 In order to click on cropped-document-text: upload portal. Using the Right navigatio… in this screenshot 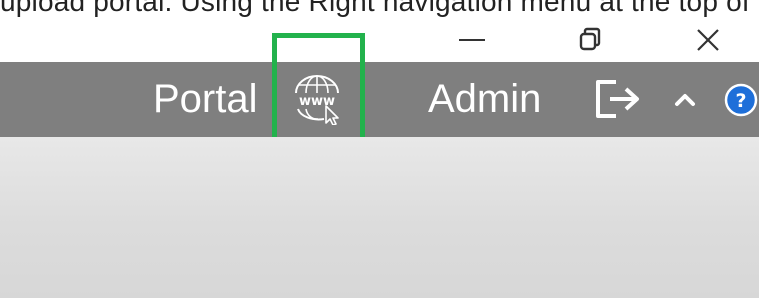, I will do `click(375, 8)`.